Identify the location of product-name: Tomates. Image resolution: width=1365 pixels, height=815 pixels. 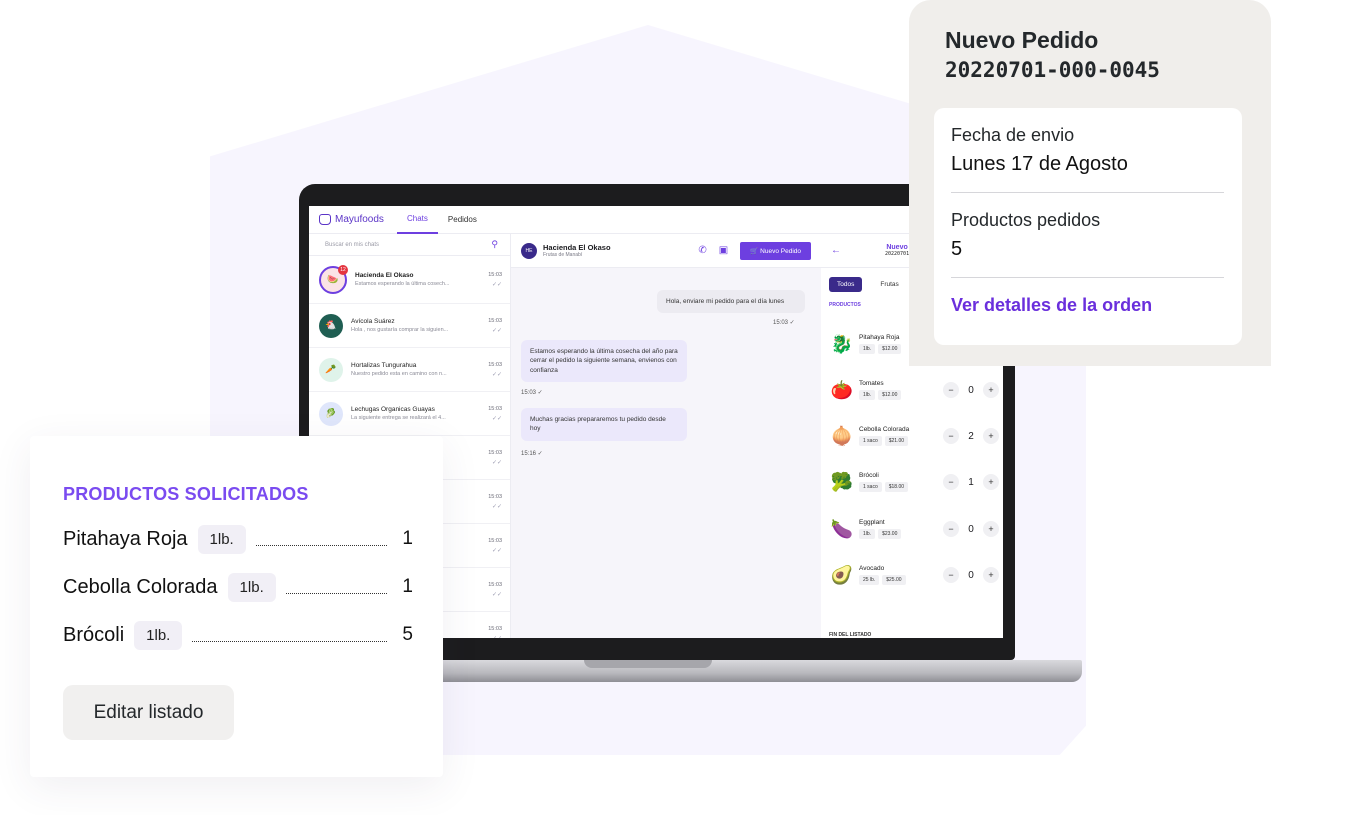
(871, 383).